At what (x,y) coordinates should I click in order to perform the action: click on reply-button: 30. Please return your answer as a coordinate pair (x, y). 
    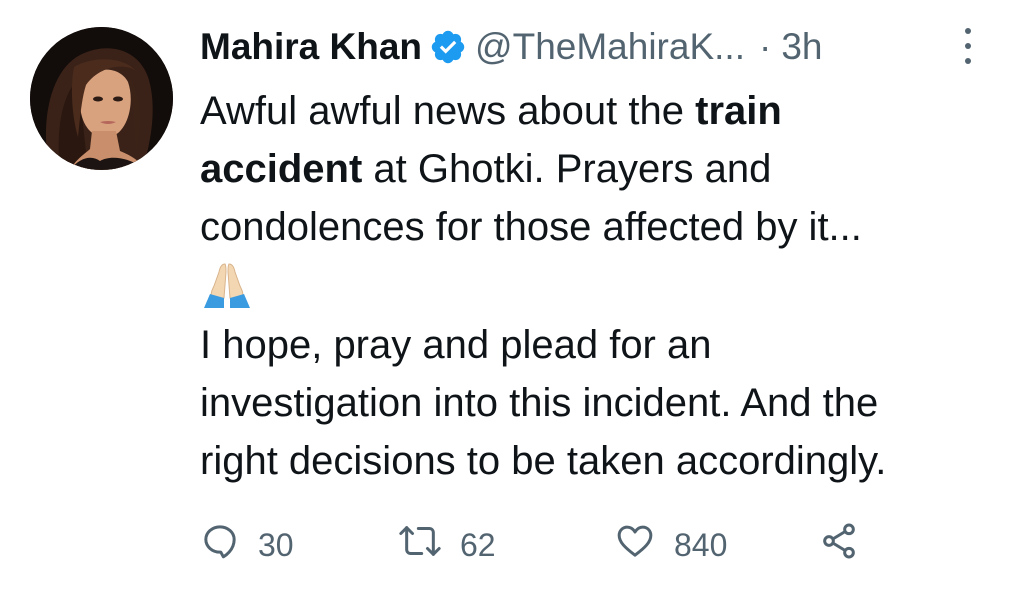
    Looking at the image, I should click on (247, 545).